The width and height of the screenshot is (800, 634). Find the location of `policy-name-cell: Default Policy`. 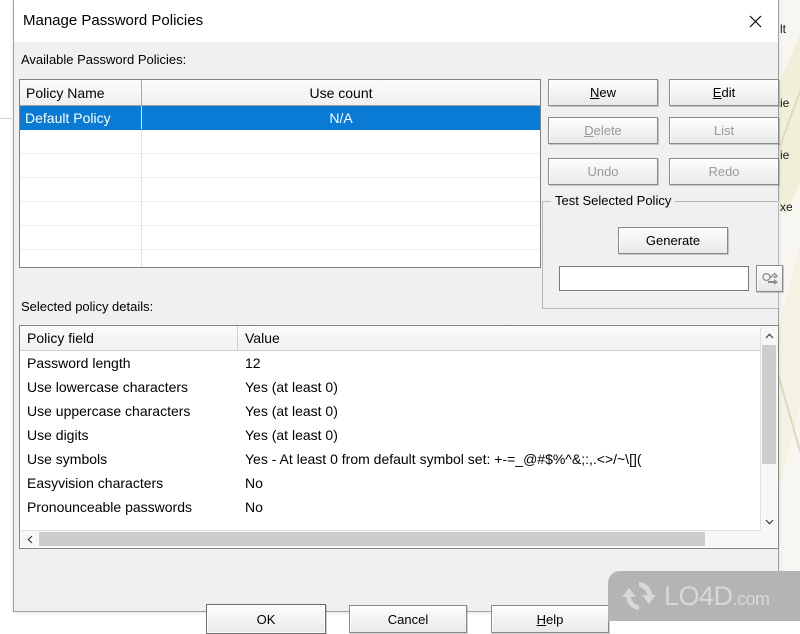

policy-name-cell: Default Policy is located at coordinates (81, 117).